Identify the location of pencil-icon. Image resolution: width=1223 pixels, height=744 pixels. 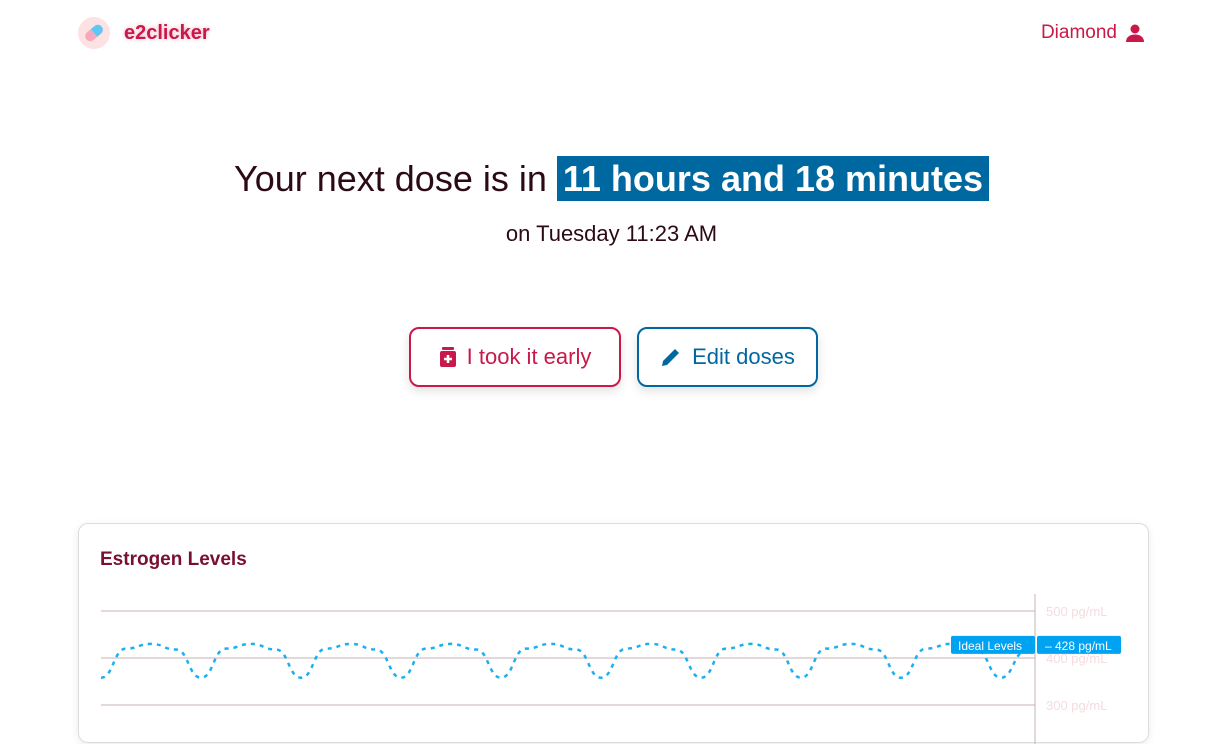
(671, 357).